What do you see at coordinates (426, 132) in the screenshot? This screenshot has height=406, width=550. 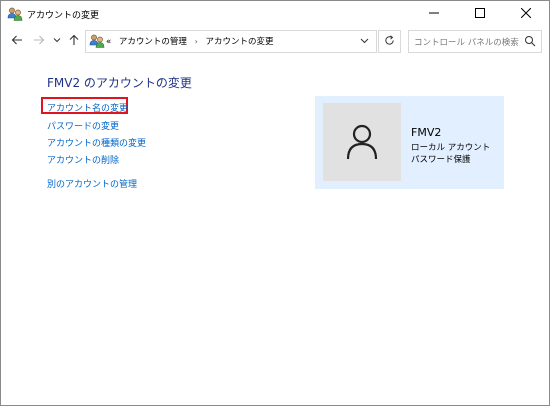 I see `account-name: FMV2` at bounding box center [426, 132].